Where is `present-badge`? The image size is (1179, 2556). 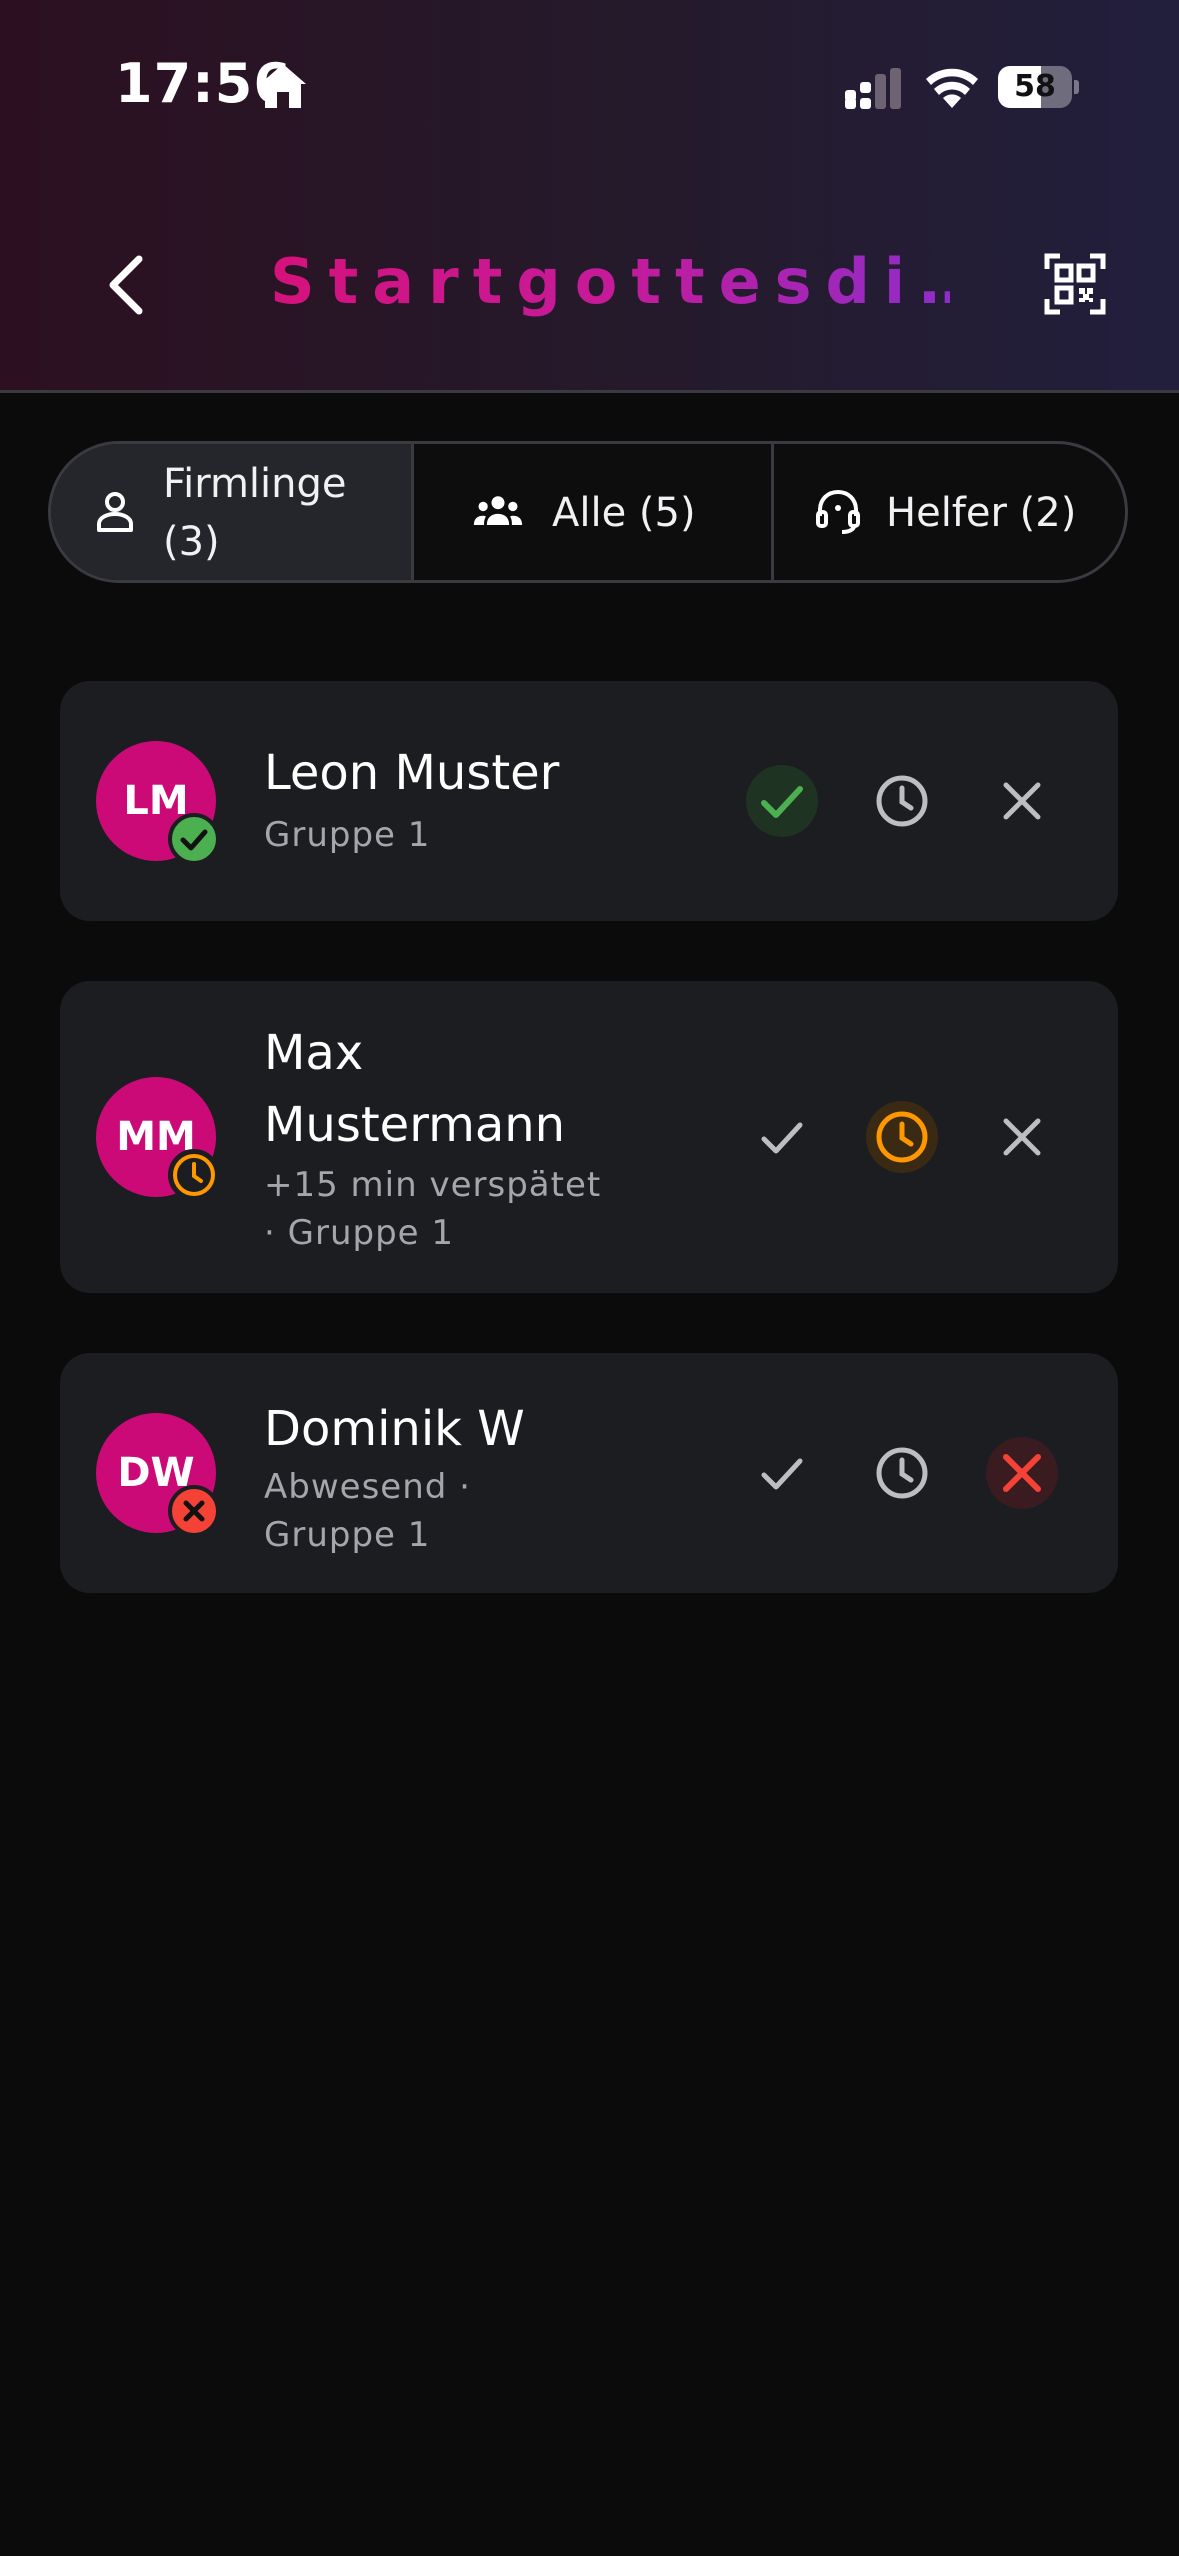
present-badge is located at coordinates (194, 839).